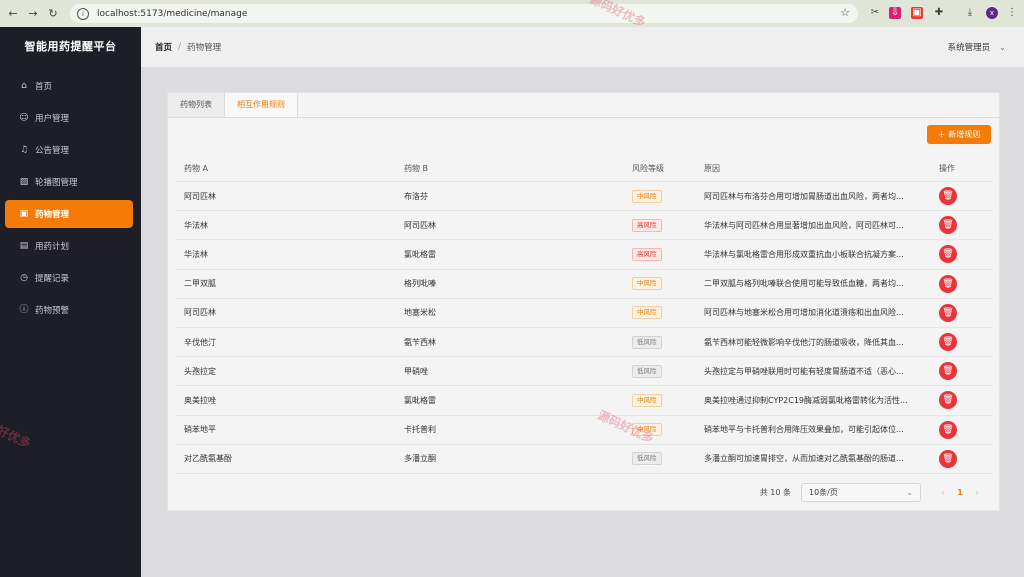 This screenshot has height=577, width=1024. What do you see at coordinates (56, 183) in the screenshot?
I see `sidebar-item-label: 轮播图管理` at bounding box center [56, 183].